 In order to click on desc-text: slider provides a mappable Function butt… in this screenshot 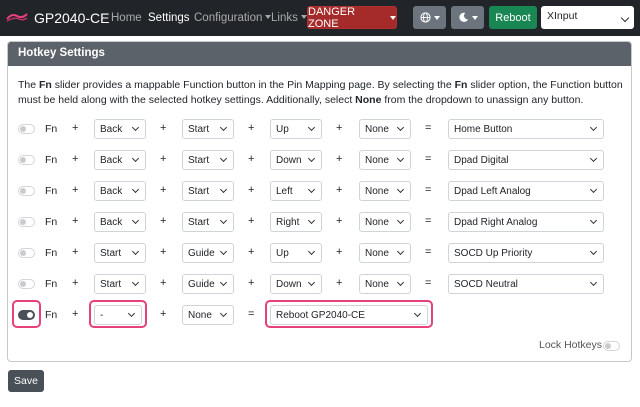, I will do `click(253, 85)`.